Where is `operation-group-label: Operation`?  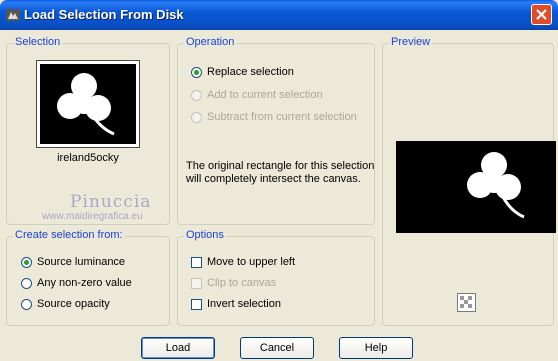
operation-group-label: Operation is located at coordinates (210, 42).